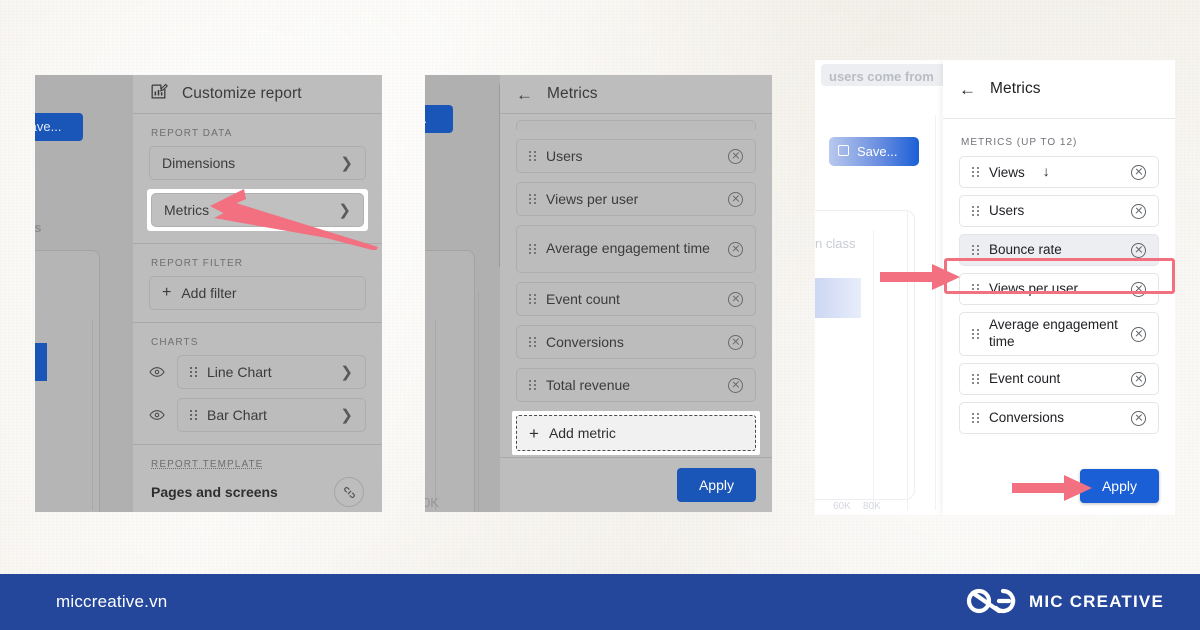  I want to click on background-axis-label: 0K, so click(432, 502).